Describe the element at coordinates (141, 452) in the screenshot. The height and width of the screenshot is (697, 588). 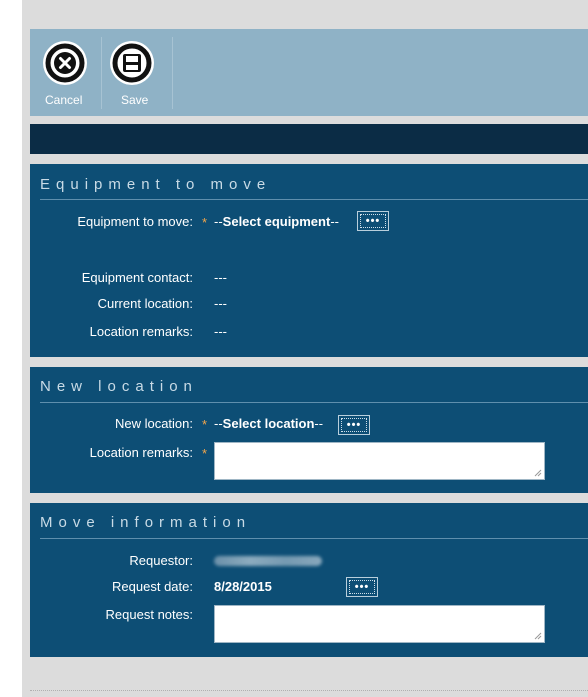
I see `new-location-remarks-label: Location remarks:` at that location.